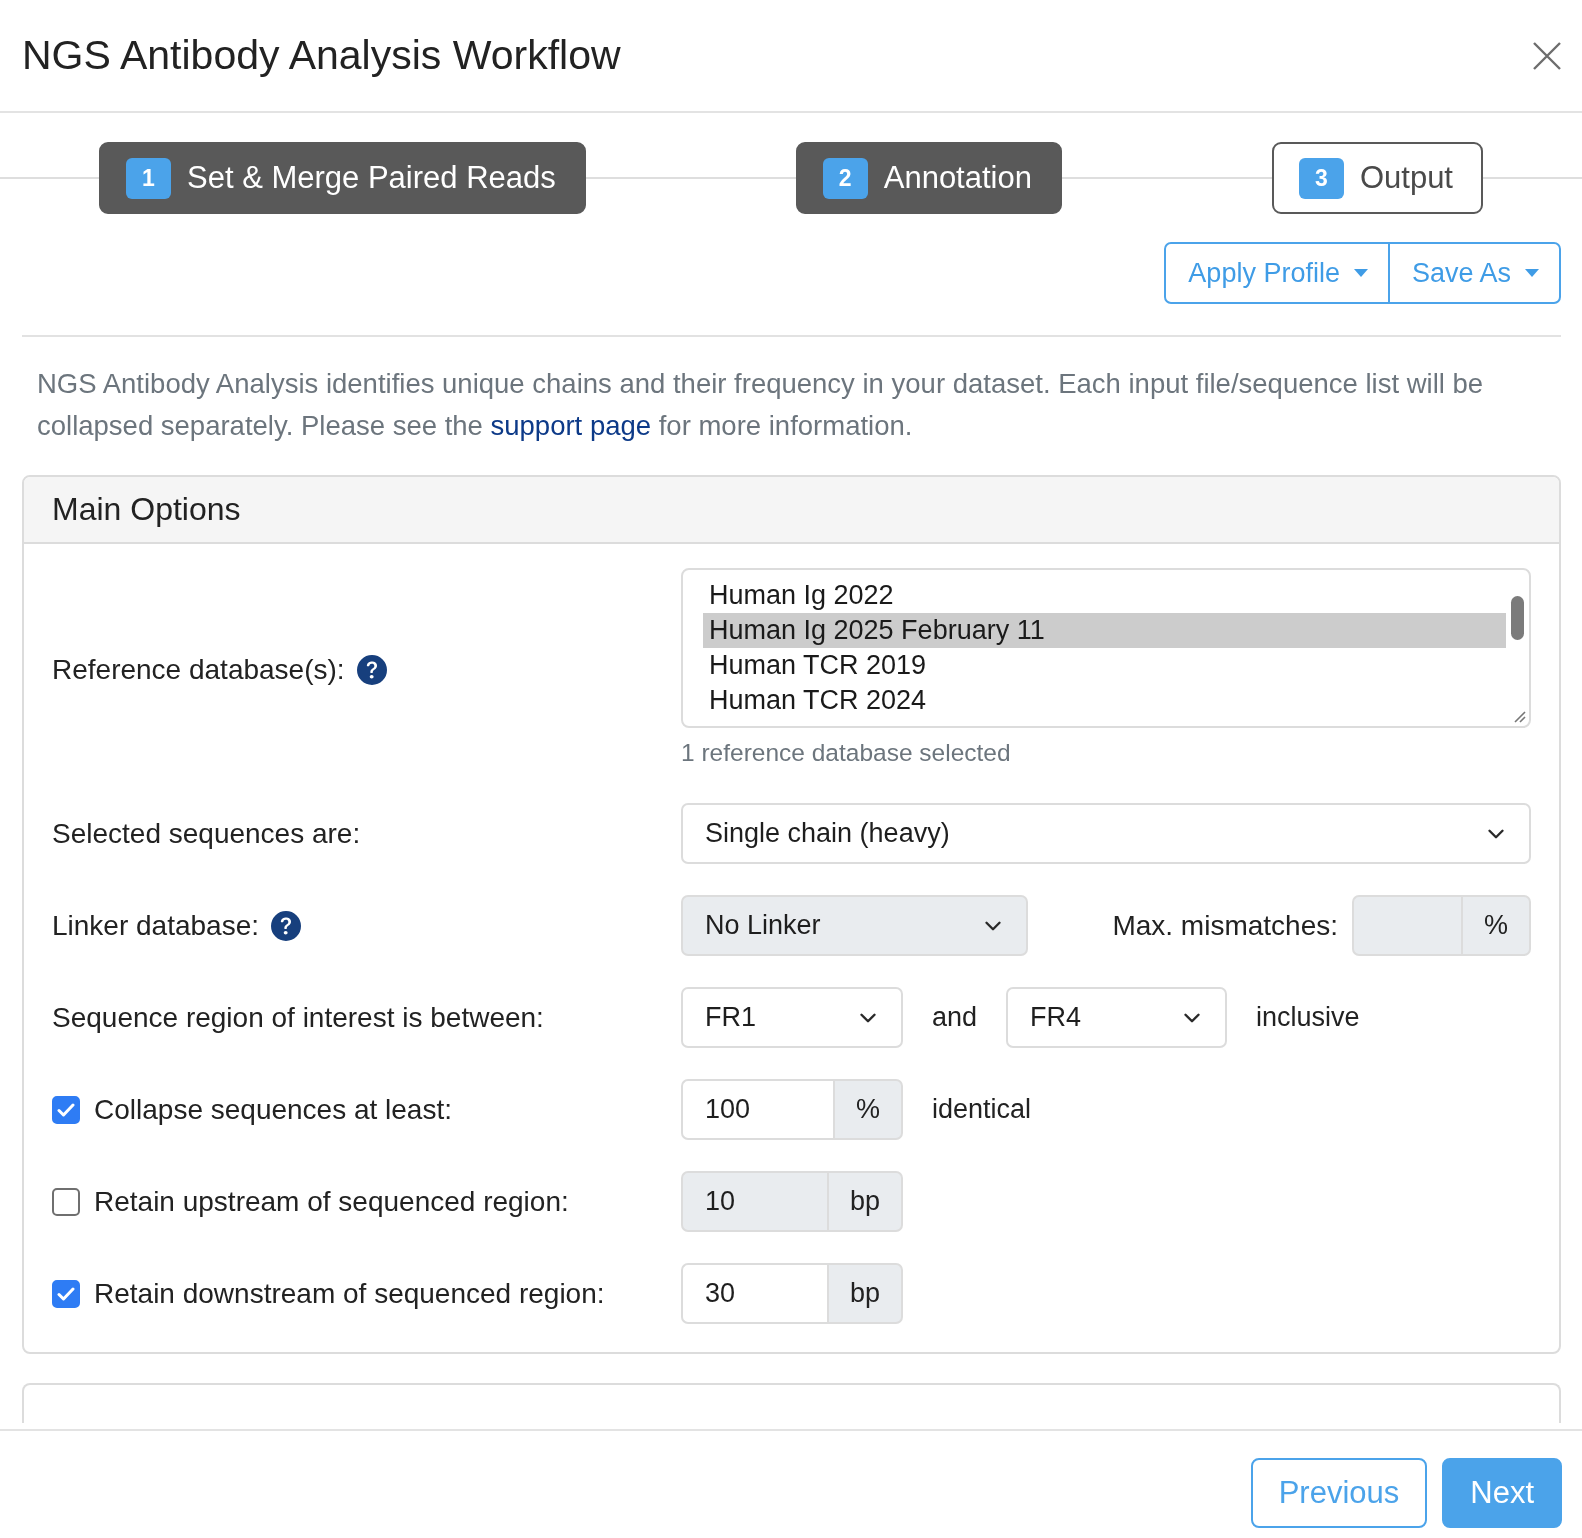  I want to click on field-label: Retain downstream of sequenced region:, so click(349, 1293).